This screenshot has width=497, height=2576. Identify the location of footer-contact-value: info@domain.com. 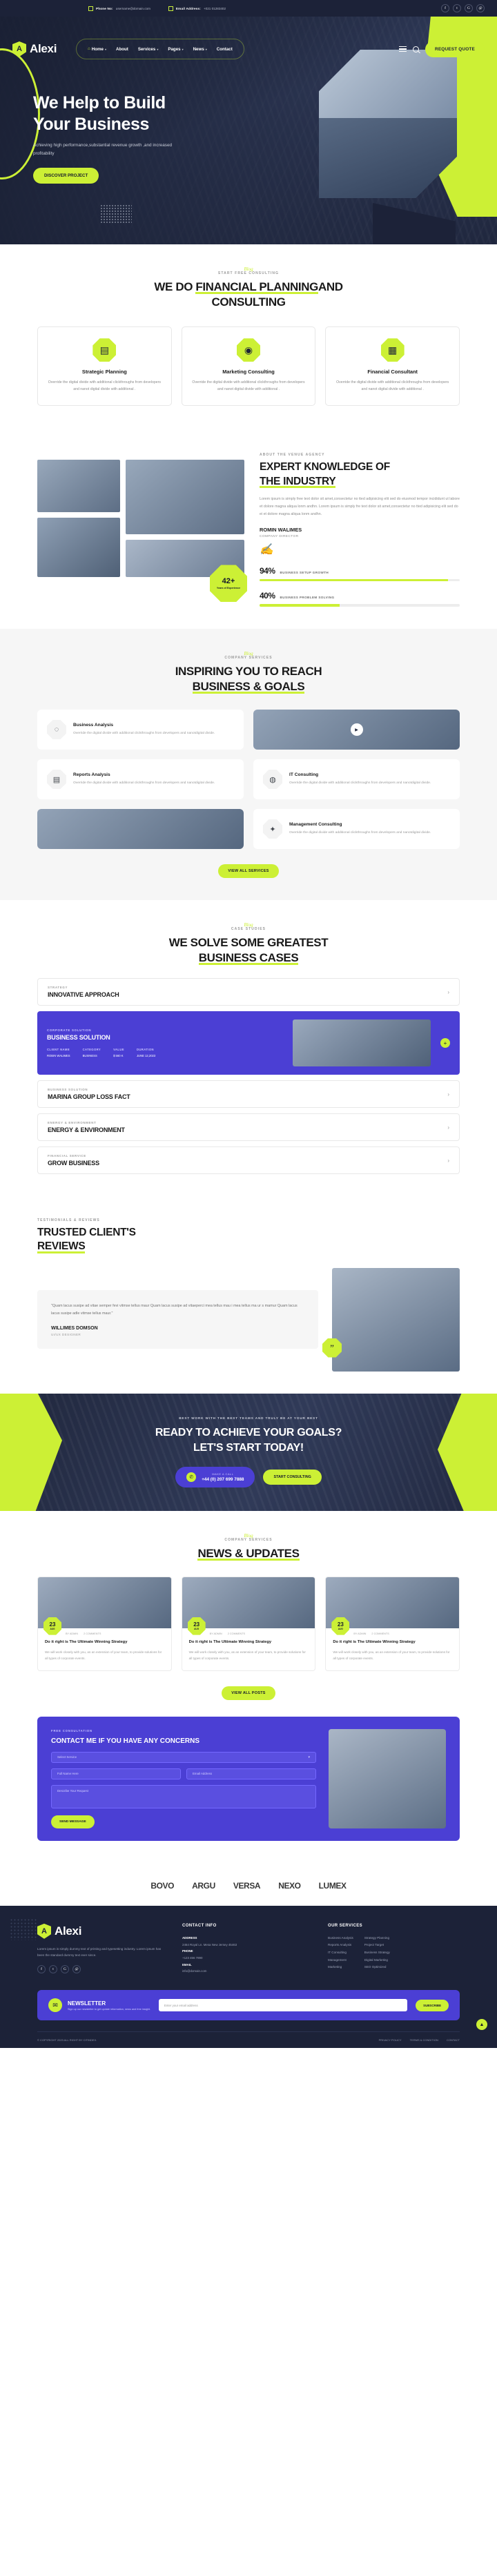
(248, 1972).